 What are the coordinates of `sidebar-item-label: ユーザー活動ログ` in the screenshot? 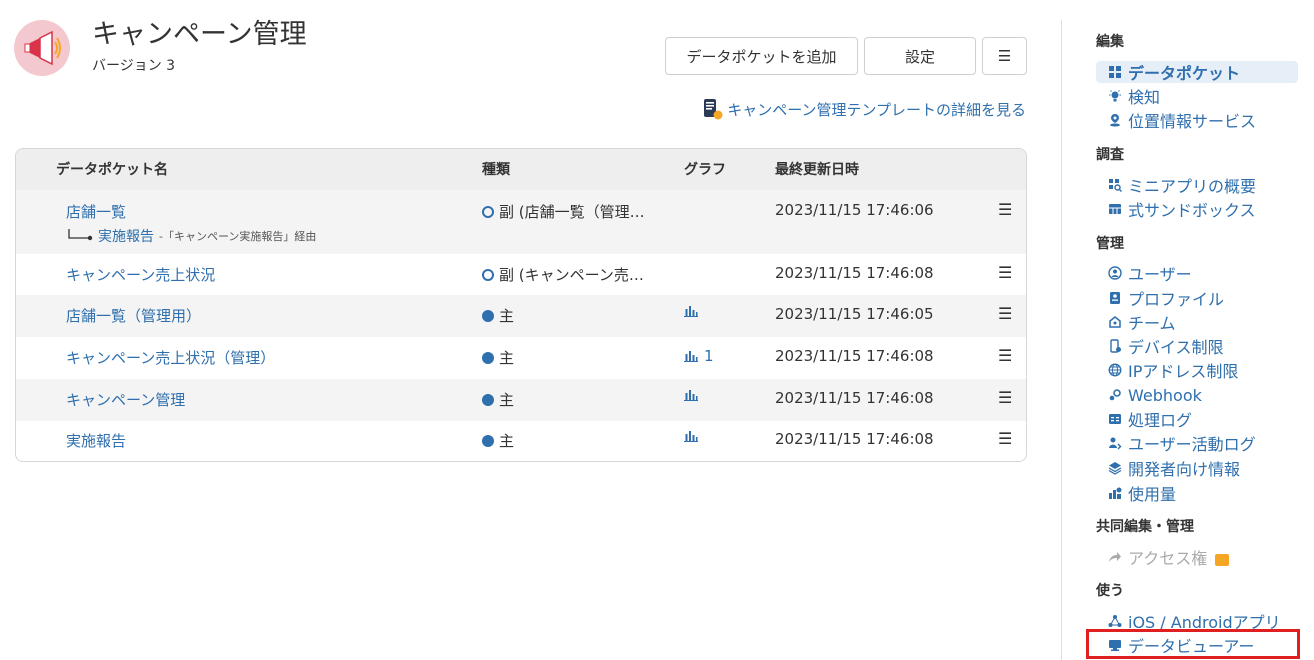 It's located at (1192, 443).